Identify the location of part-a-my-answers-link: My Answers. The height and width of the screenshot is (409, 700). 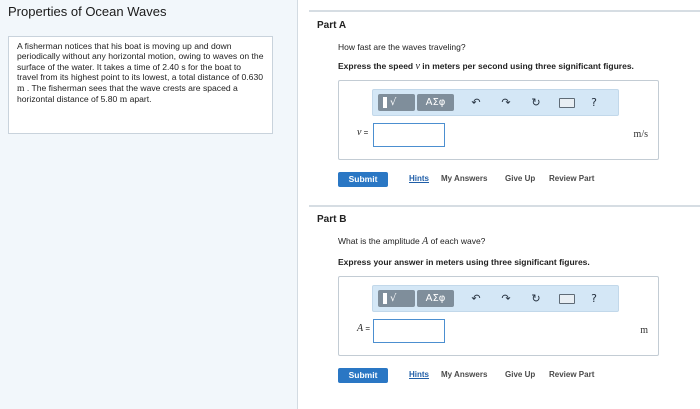
(464, 178).